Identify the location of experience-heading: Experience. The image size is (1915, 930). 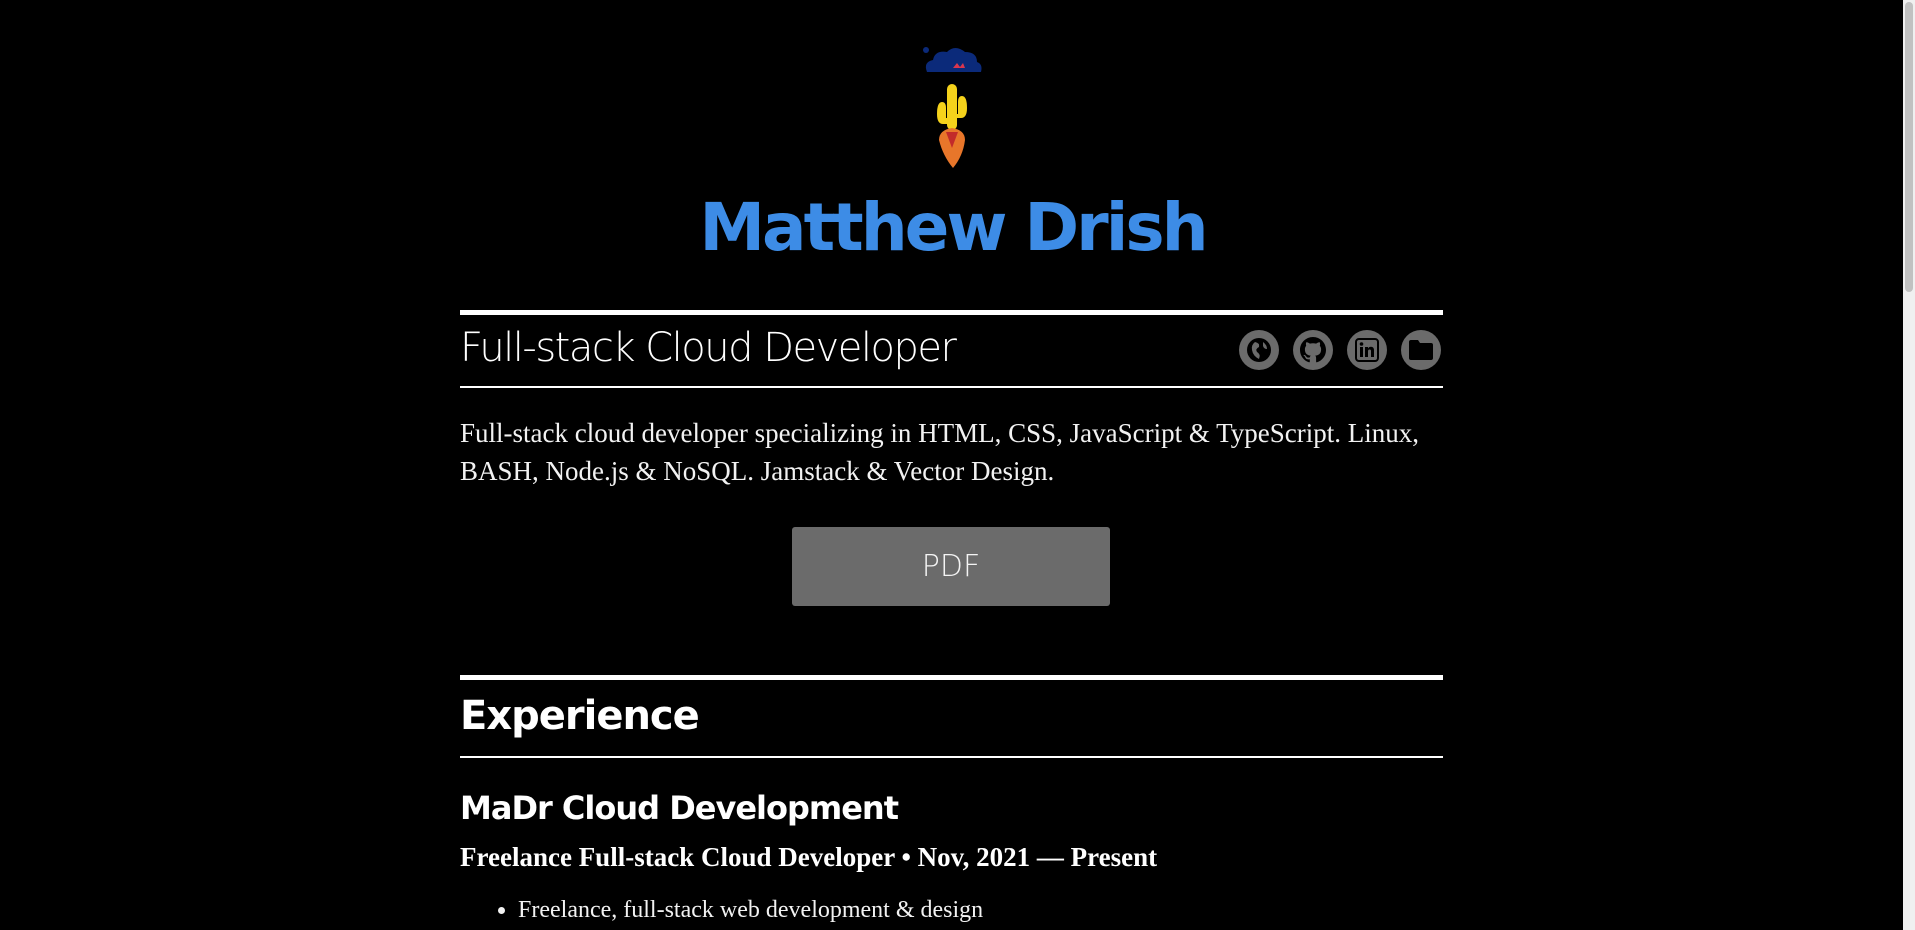
(580, 716).